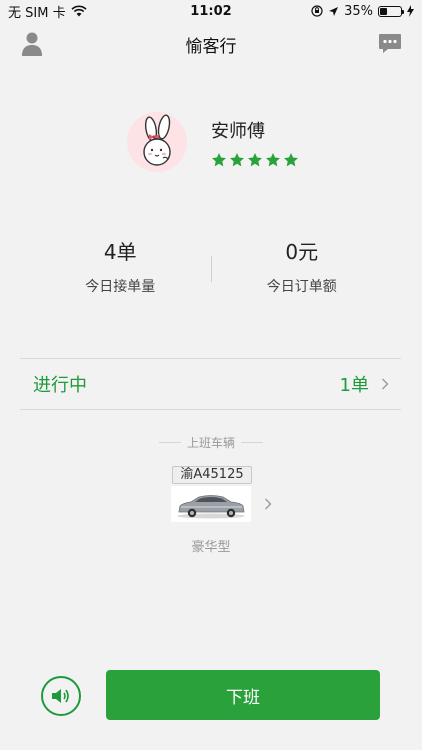 The image size is (422, 750). I want to click on battery-percent: 35%, so click(358, 11).